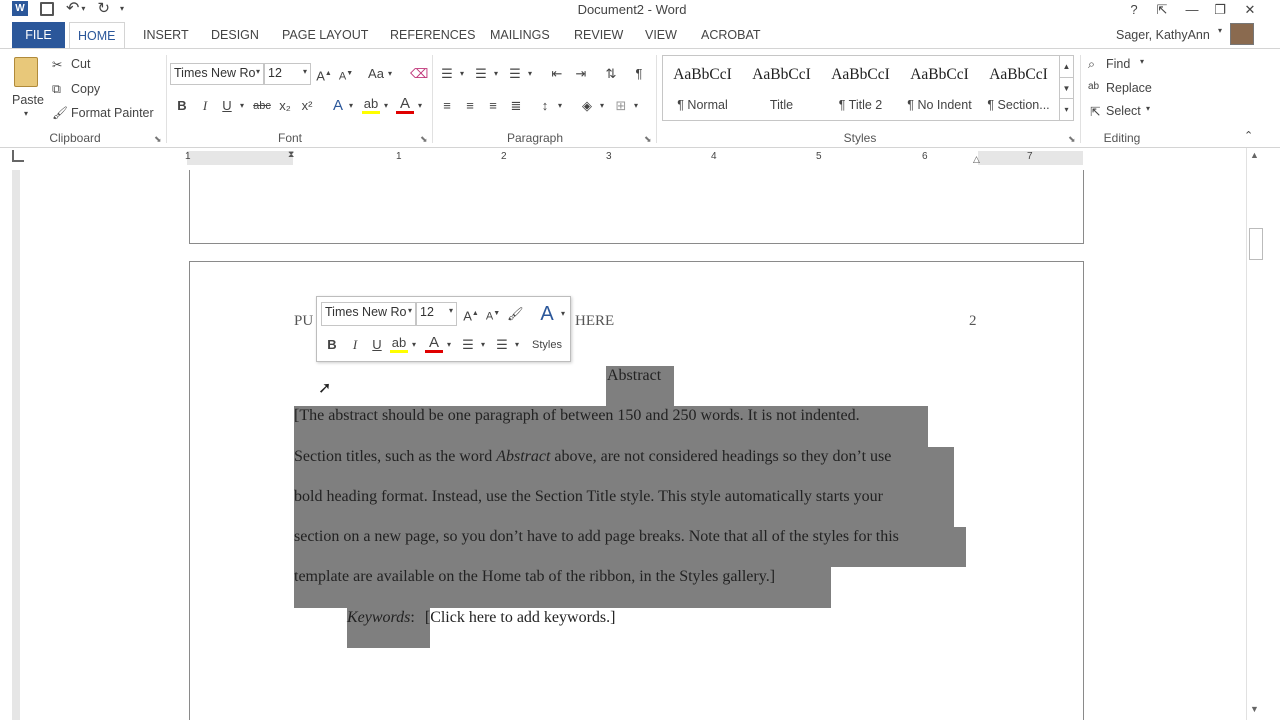 This screenshot has height=720, width=1280. Describe the element at coordinates (324, 74) in the screenshot. I see `grow-font-icon: A▲` at that location.